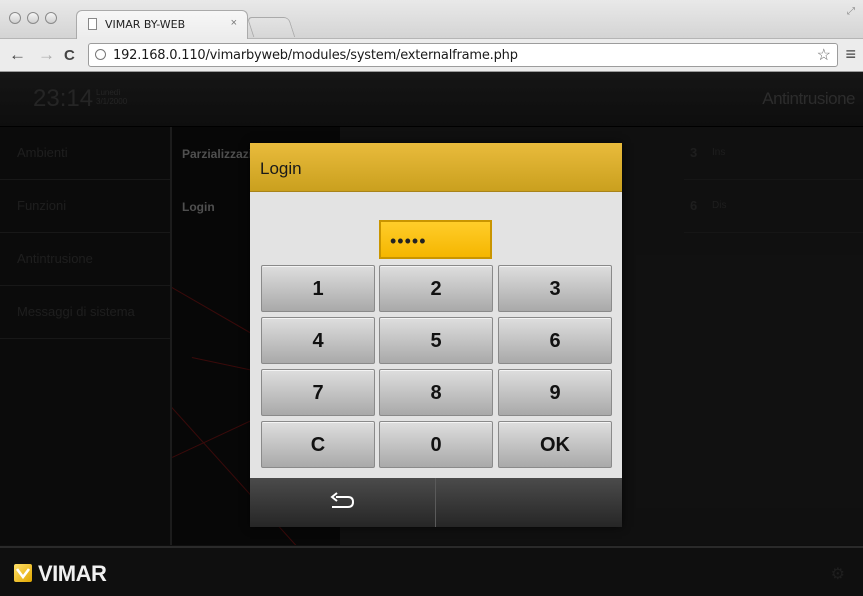 Image resolution: width=863 pixels, height=596 pixels. What do you see at coordinates (436, 444) in the screenshot?
I see `key-0-button: 0` at bounding box center [436, 444].